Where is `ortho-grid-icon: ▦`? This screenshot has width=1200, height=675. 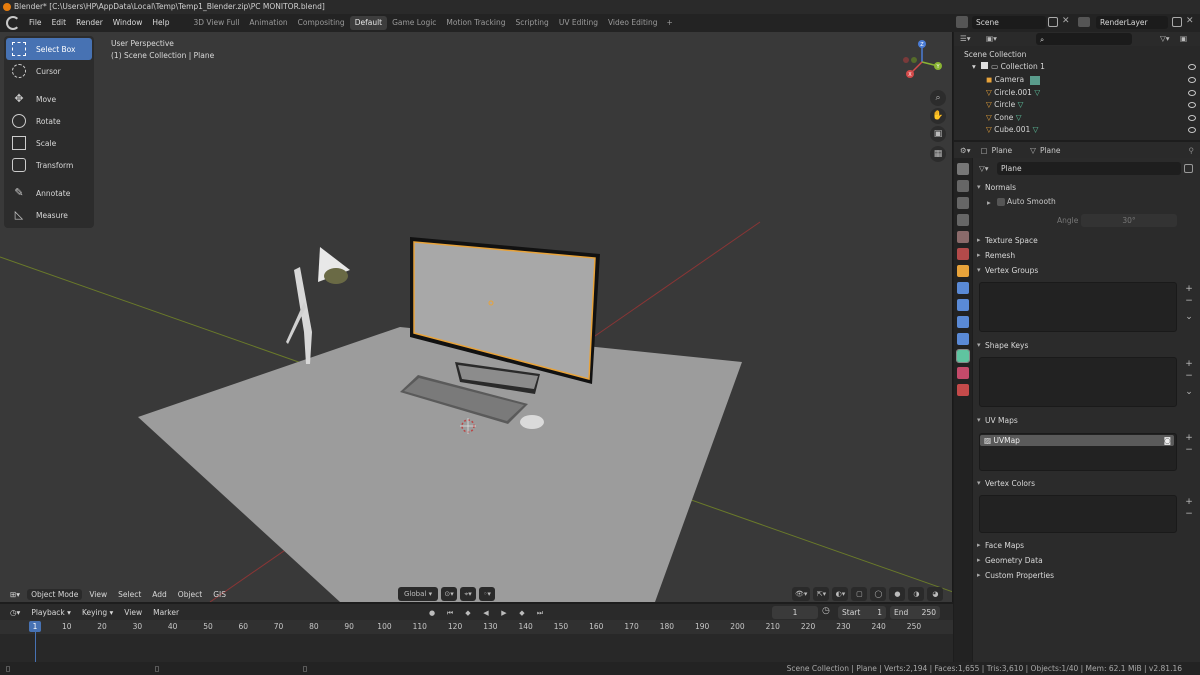
ortho-grid-icon: ▦ is located at coordinates (938, 154).